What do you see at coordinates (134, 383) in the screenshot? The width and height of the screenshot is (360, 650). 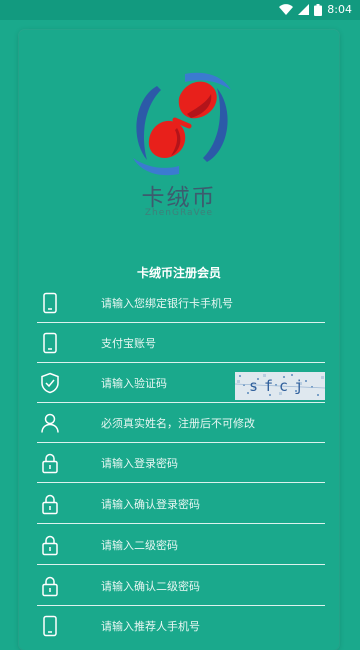 I see `captcha-input: 请输入验证码` at bounding box center [134, 383].